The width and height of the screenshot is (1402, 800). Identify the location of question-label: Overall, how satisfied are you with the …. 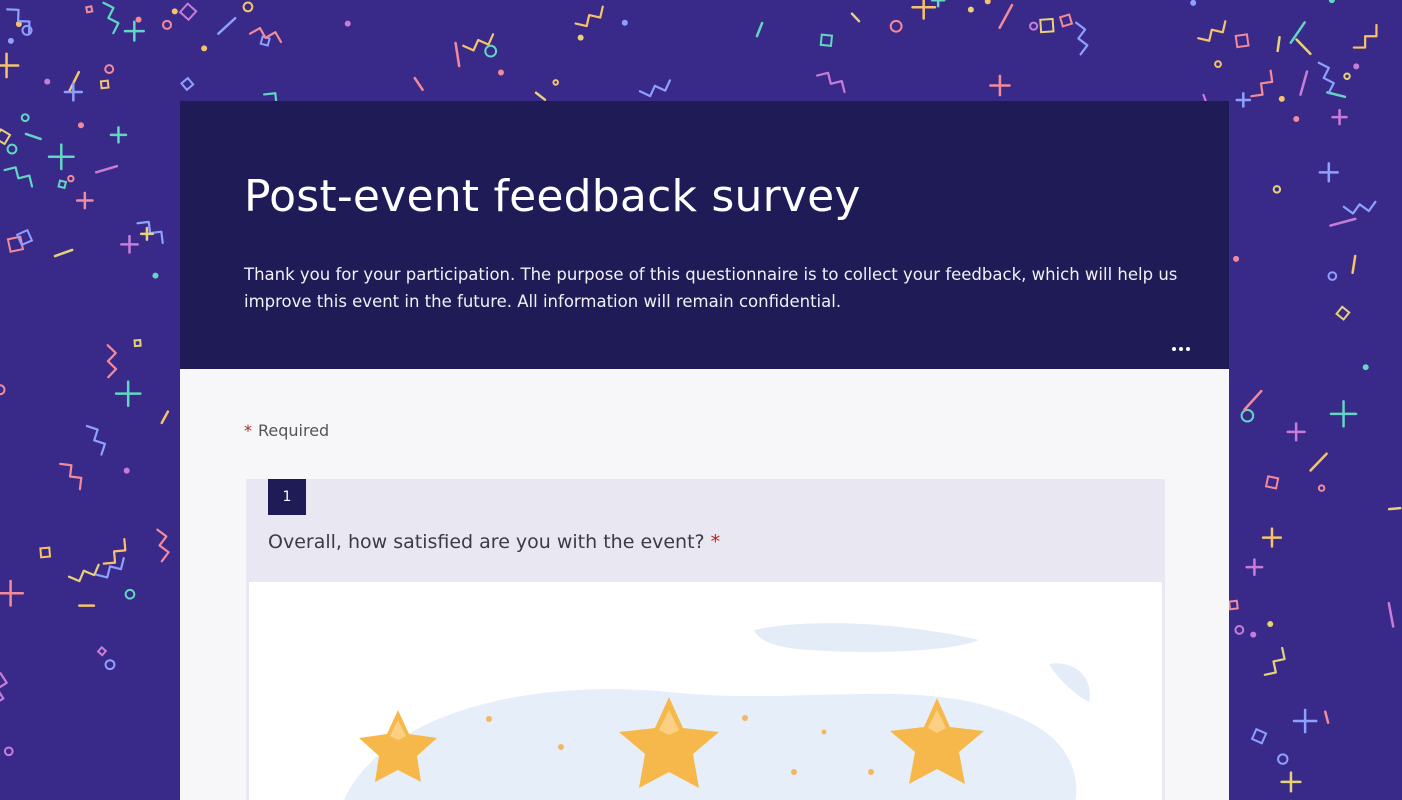
(486, 542).